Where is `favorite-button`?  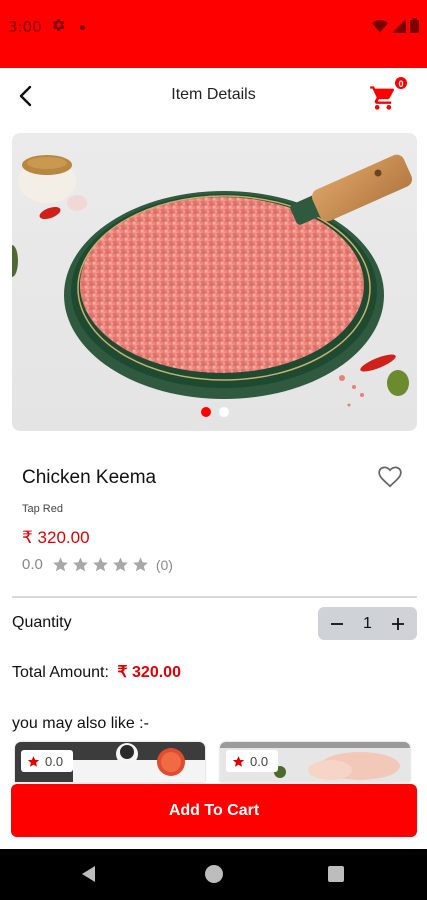 favorite-button is located at coordinates (391, 477).